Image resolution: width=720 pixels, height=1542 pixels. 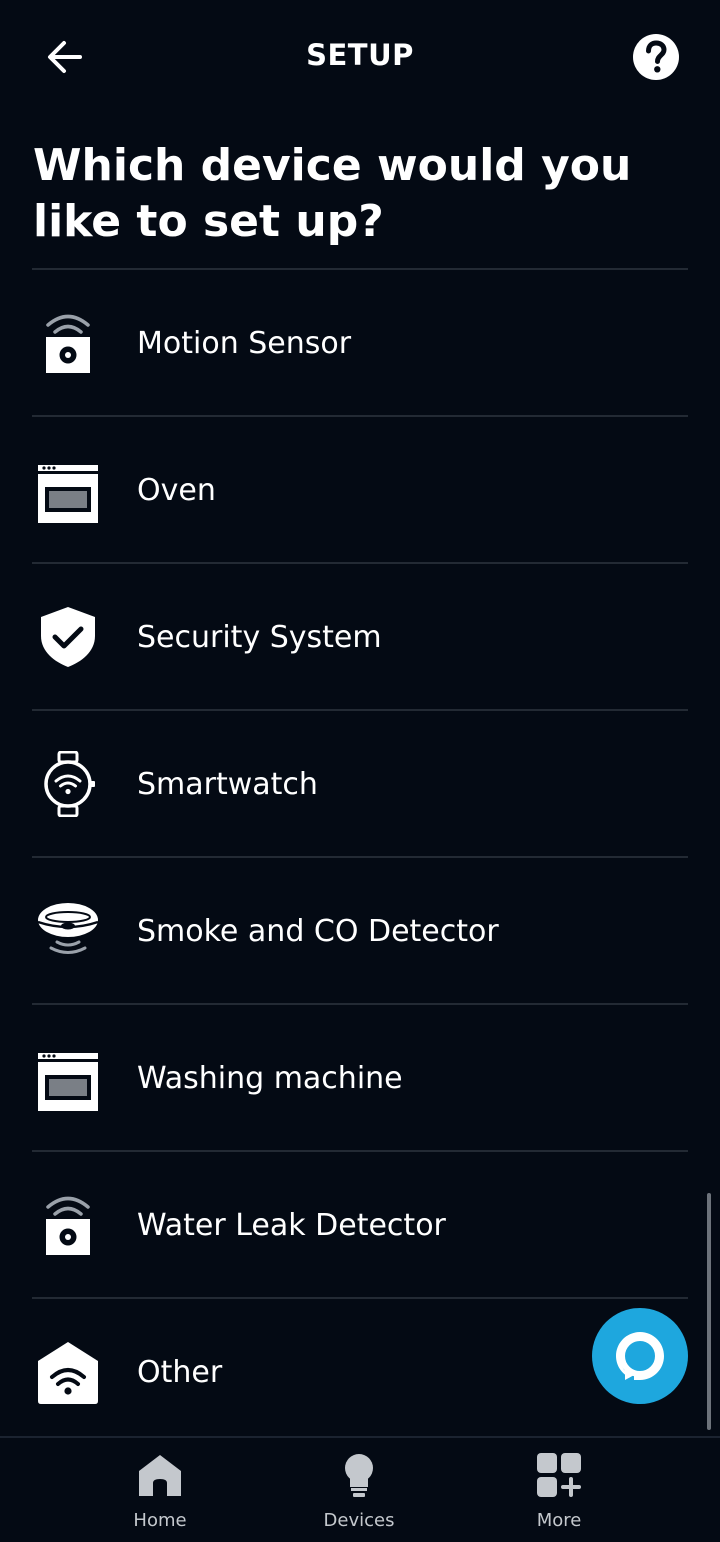 I want to click on alexa-icon, so click(x=640, y=1356).